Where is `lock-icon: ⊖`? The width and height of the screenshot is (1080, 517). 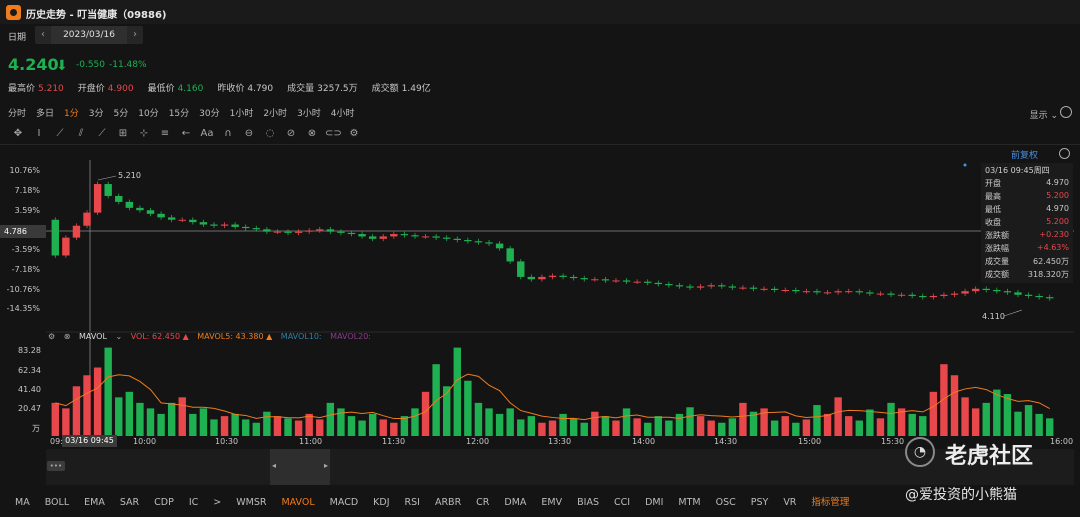 lock-icon: ⊖ is located at coordinates (249, 134).